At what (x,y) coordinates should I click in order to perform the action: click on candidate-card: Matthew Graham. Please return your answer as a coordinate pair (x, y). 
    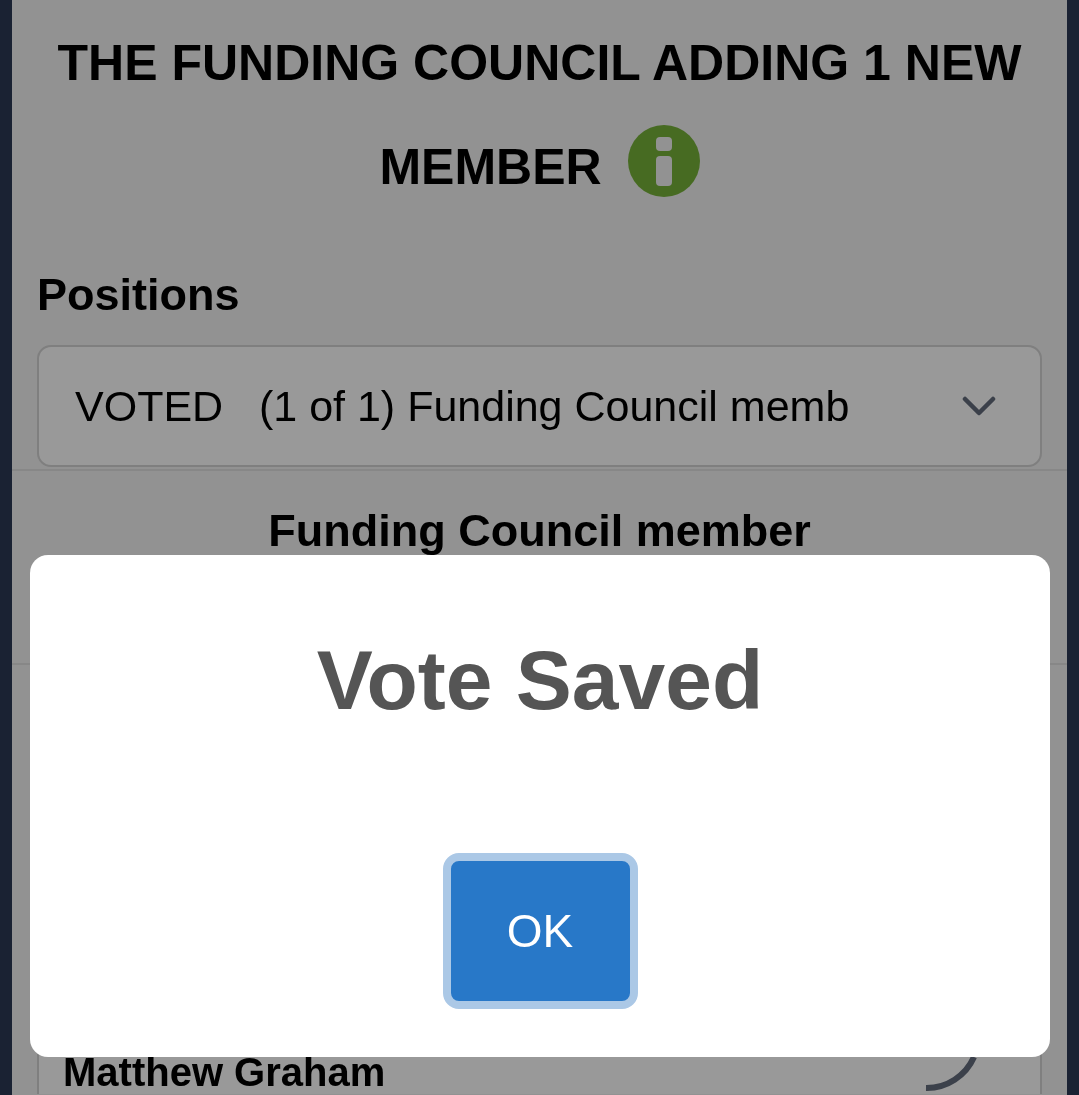
    Looking at the image, I should click on (539, 1074).